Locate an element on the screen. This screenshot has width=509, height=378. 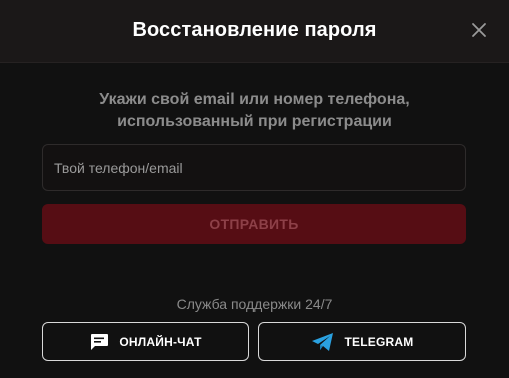
chat-icon is located at coordinates (99, 342).